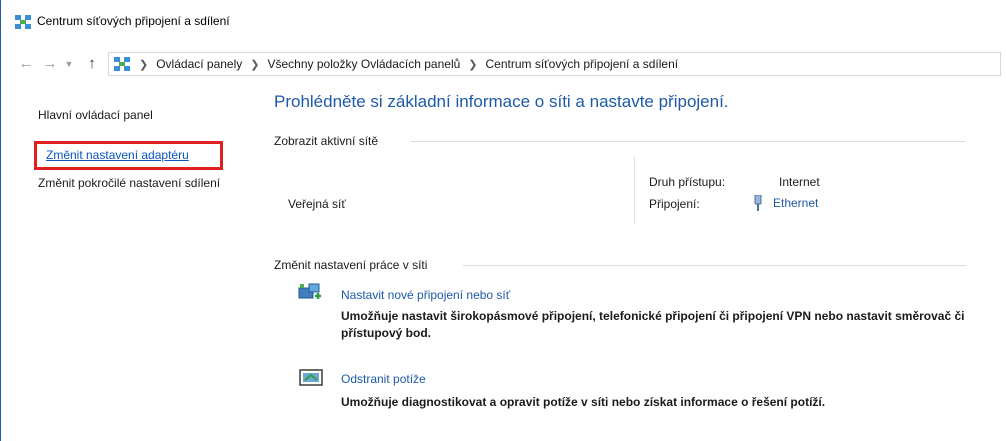 This screenshot has width=1006, height=441. I want to click on connections-label: Připojení:, so click(674, 204).